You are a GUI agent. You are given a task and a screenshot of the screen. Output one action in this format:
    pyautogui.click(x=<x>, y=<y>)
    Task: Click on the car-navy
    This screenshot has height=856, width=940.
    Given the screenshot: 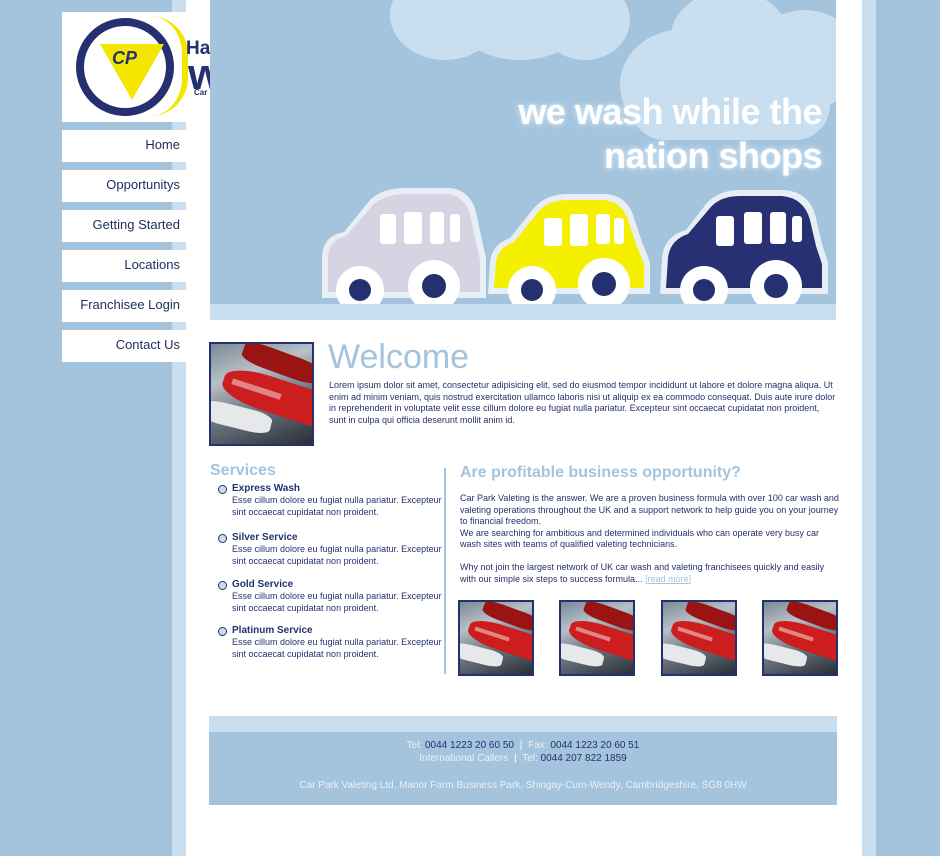 What is the action you would take?
    pyautogui.click(x=744, y=252)
    